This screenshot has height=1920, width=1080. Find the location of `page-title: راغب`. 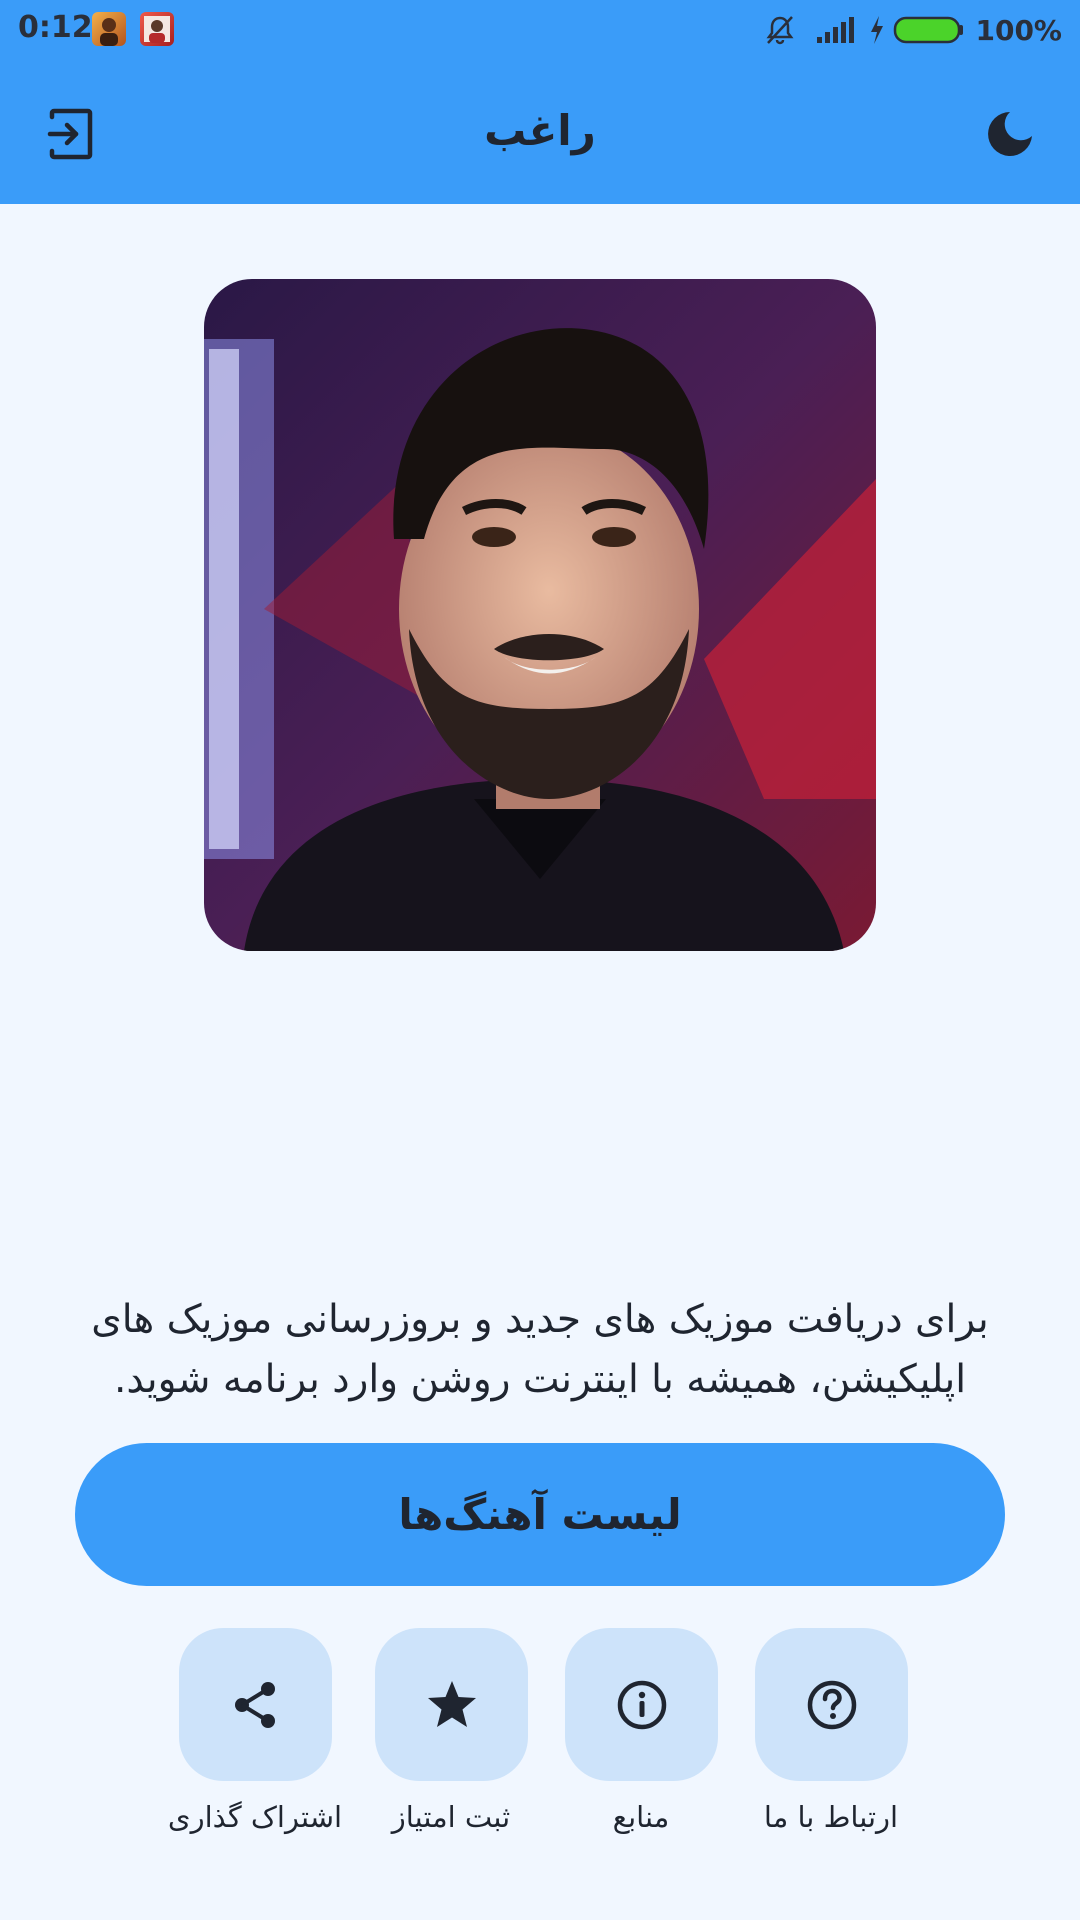

page-title: راغب is located at coordinates (540, 130).